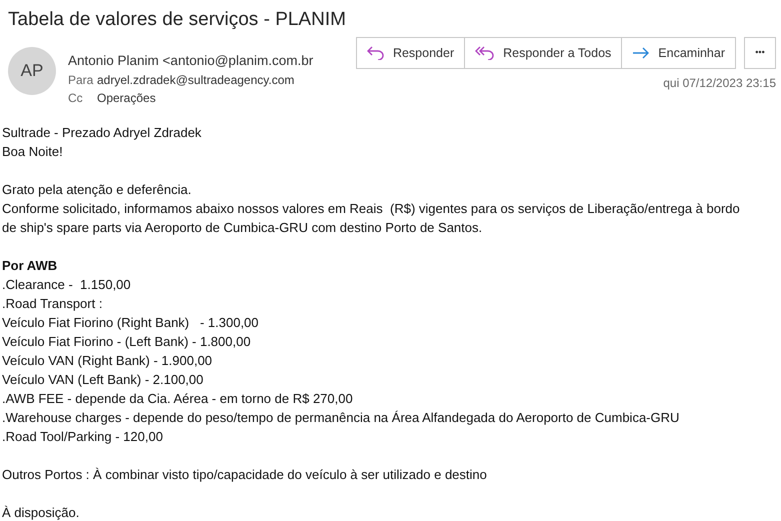 The height and width of the screenshot is (521, 781). I want to click on body-text: de ship's spare parts via Aeroporto de Cumbica-GRU com destino Porto de Santos., so click(243, 228).